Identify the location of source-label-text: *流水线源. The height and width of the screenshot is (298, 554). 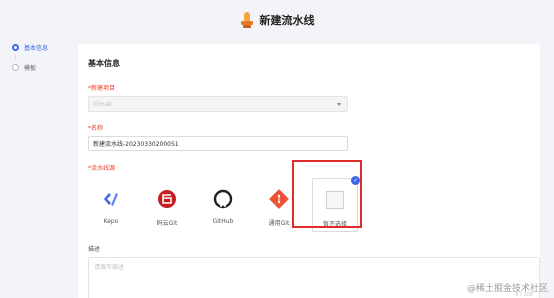
(102, 168).